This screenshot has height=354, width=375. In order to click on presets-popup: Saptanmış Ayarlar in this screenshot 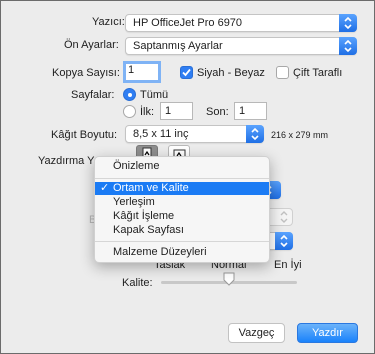, I will do `click(241, 46)`.